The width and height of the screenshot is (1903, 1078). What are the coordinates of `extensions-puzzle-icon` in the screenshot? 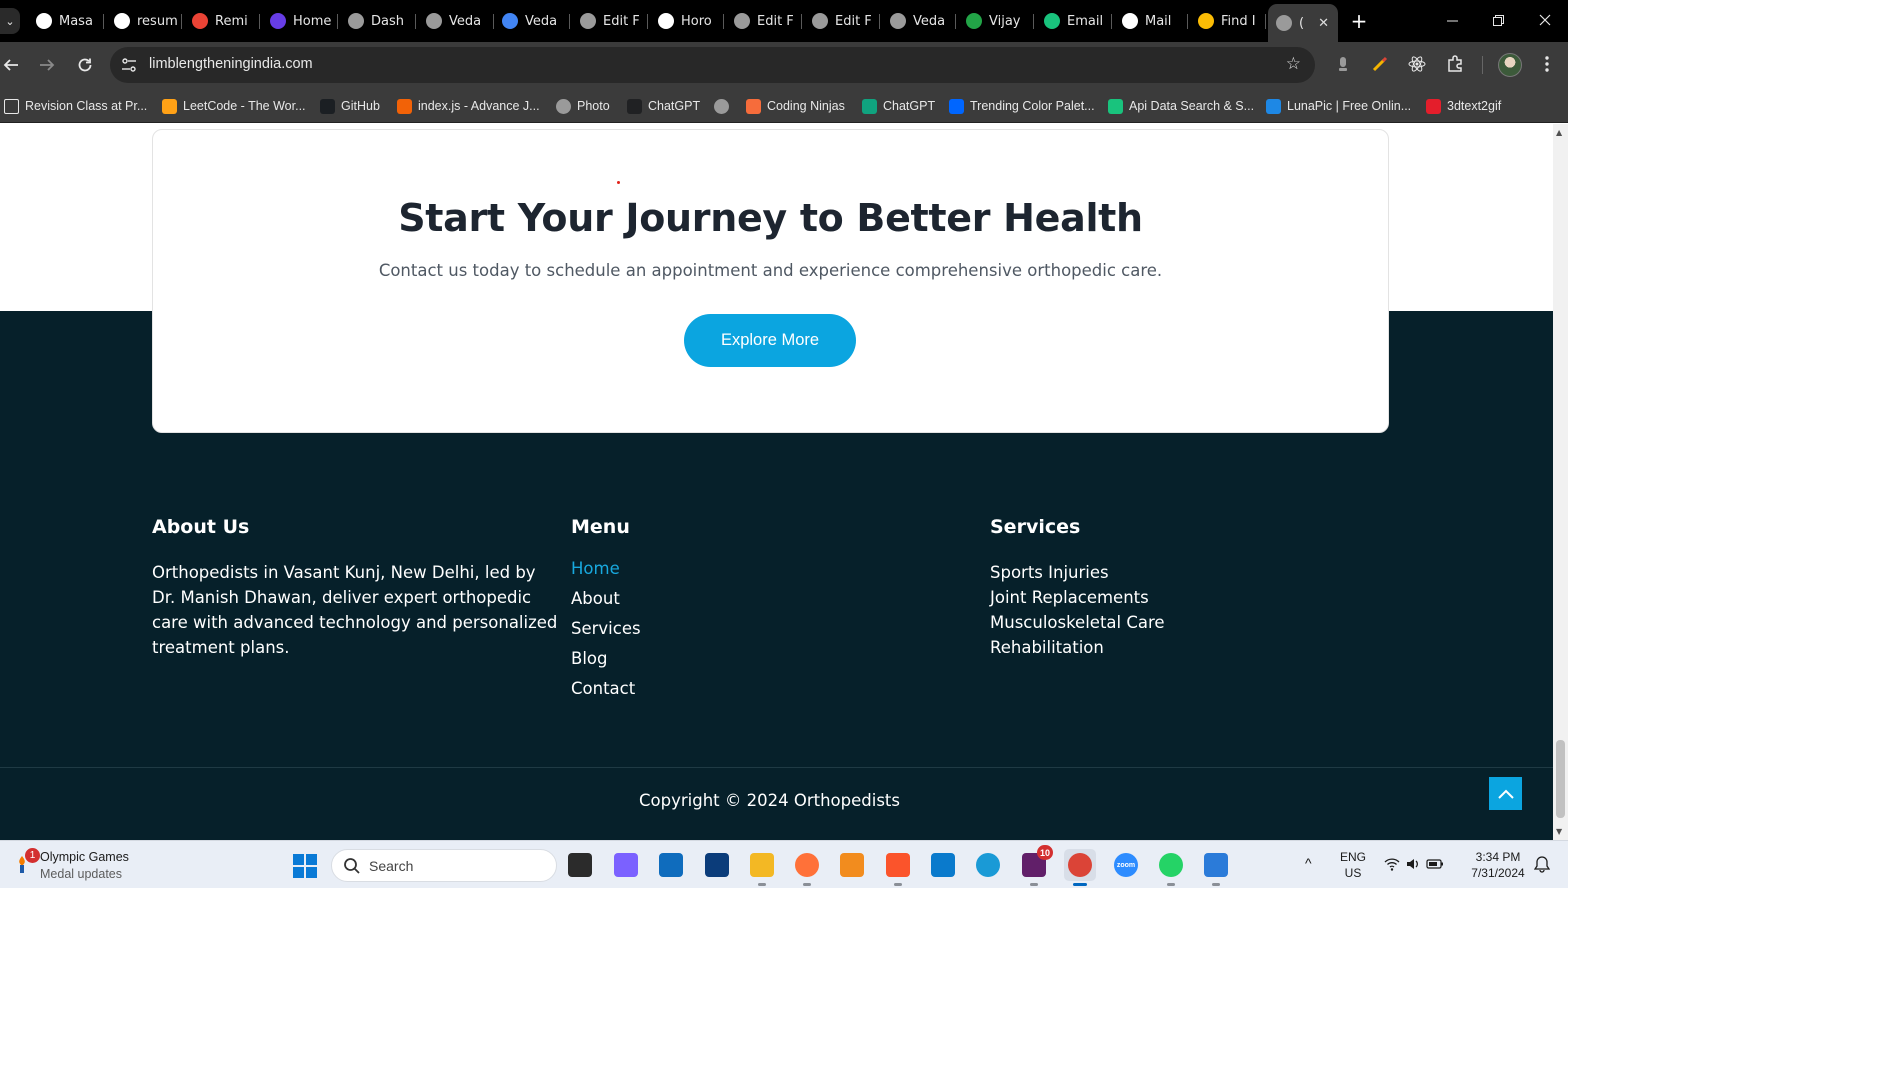 It's located at (1455, 64).